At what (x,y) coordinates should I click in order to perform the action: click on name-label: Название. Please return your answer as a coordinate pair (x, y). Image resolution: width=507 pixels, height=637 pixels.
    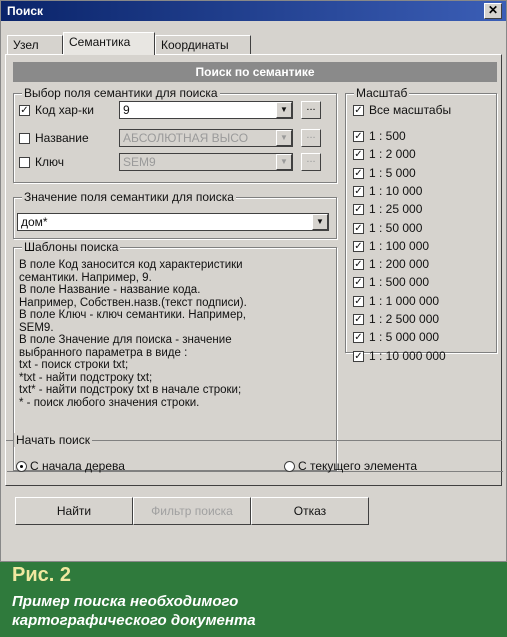
    Looking at the image, I should click on (62, 138).